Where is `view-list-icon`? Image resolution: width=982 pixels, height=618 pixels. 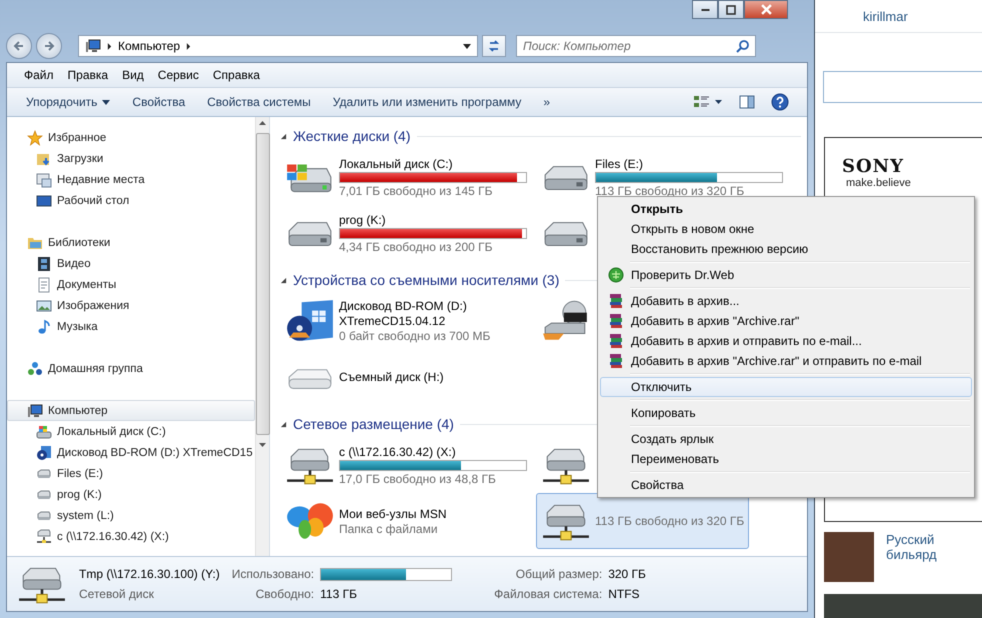 view-list-icon is located at coordinates (708, 102).